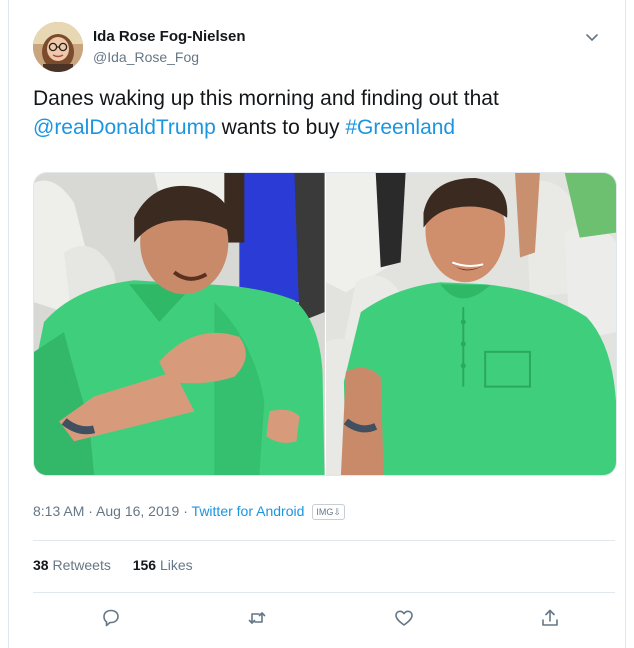  I want to click on tweet-source-link: Twitter for Android, so click(248, 511).